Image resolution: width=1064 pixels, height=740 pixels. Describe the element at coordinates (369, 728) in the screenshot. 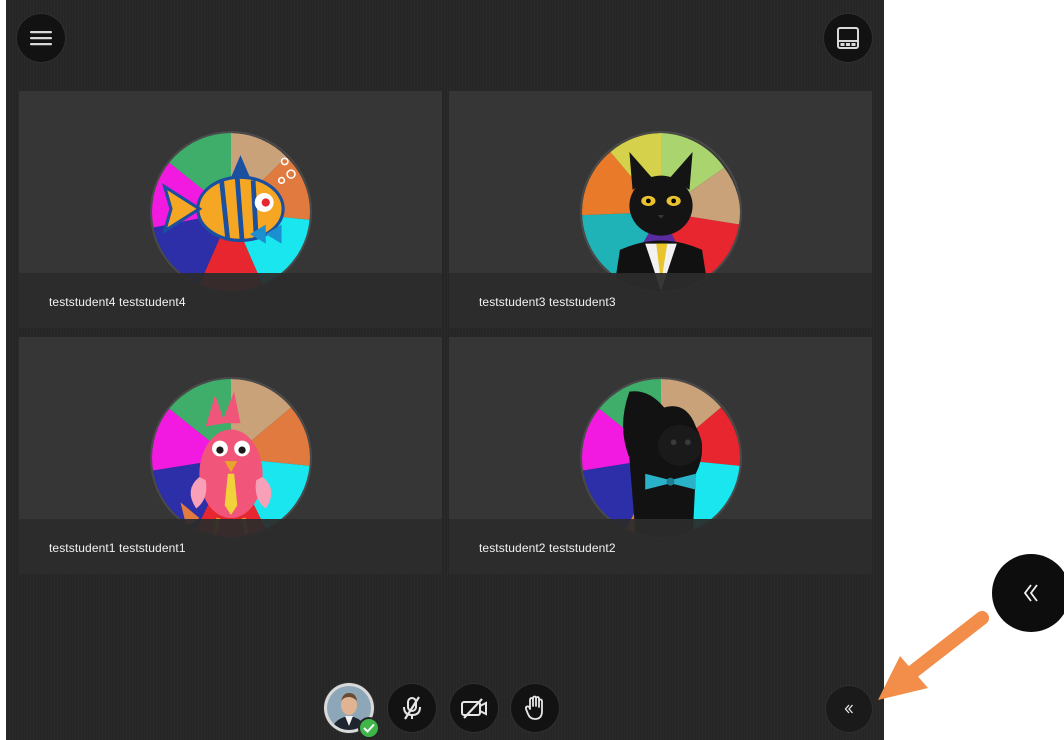

I see `status-check-icon` at that location.